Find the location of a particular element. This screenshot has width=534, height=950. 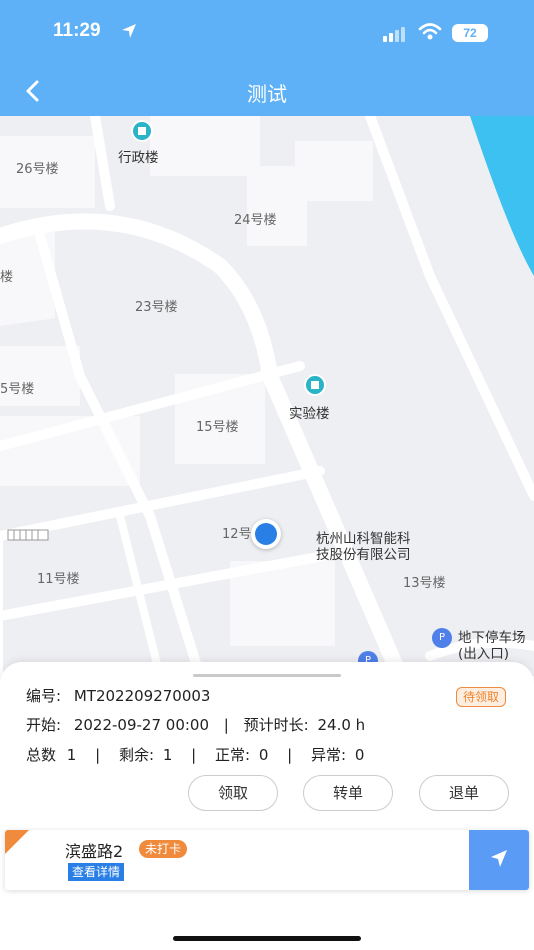

remaining-value: 1 is located at coordinates (167, 755).